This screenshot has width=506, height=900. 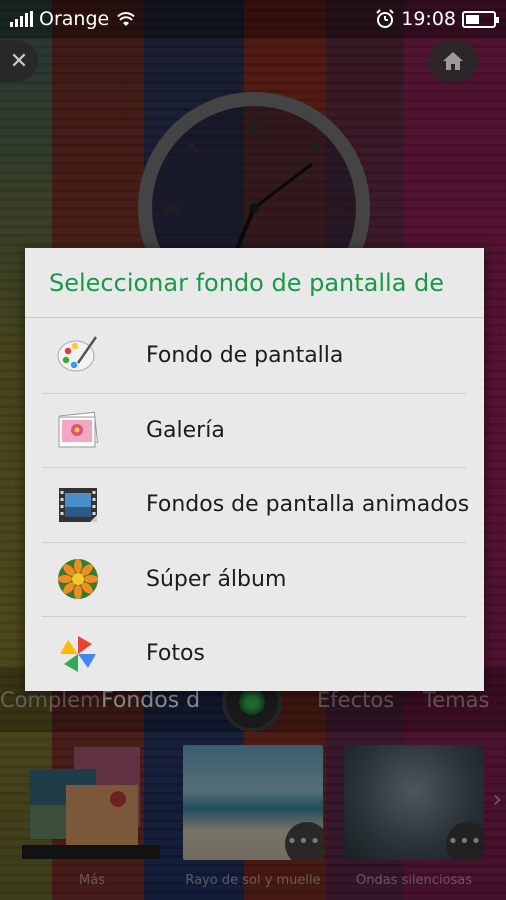 I want to click on dialog-title: Seleccionar fondo de pantalla de, so click(x=254, y=283).